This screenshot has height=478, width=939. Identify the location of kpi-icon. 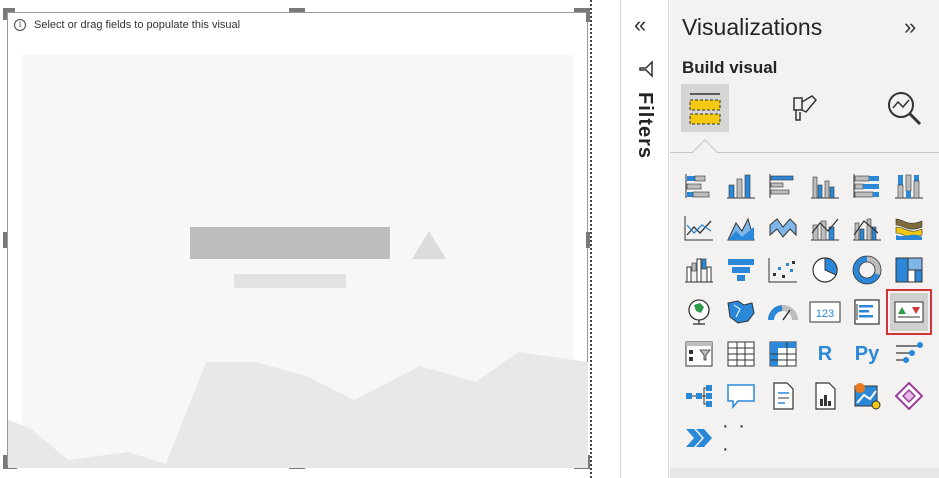
(909, 312).